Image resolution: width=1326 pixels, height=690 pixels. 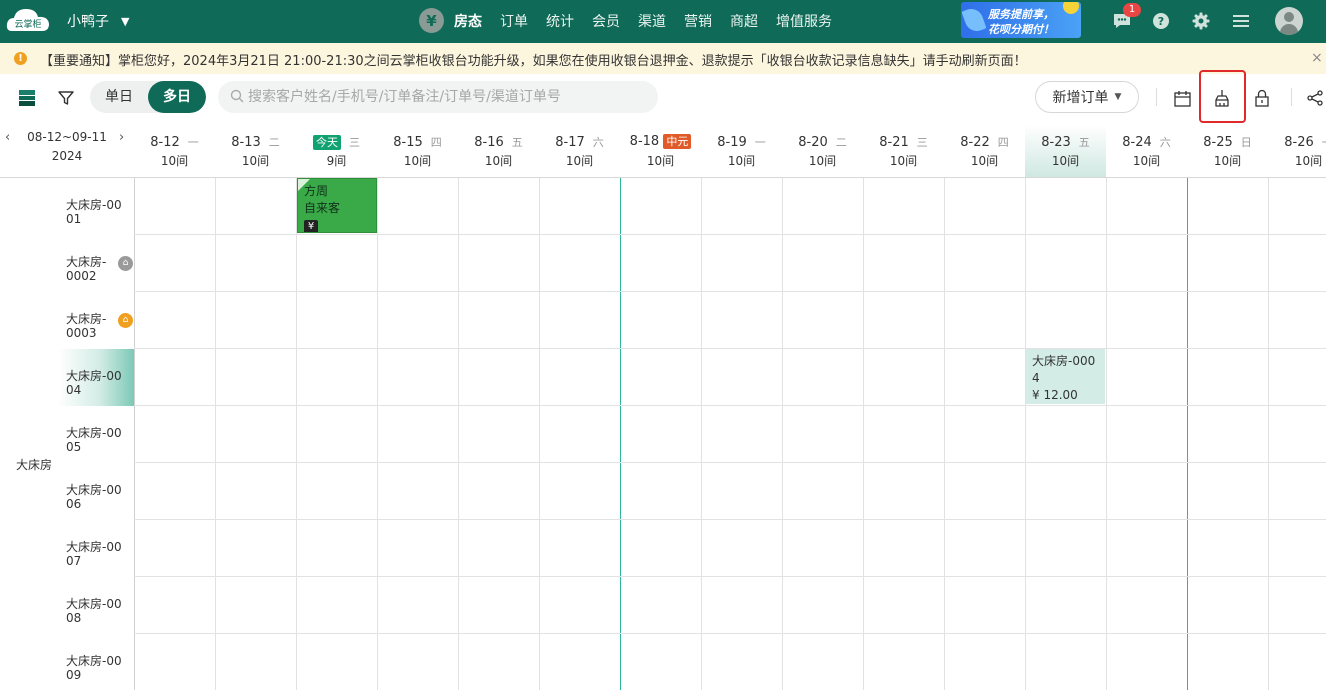 What do you see at coordinates (81, 333) in the screenshot?
I see `room-name-line2: 0003` at bounding box center [81, 333].